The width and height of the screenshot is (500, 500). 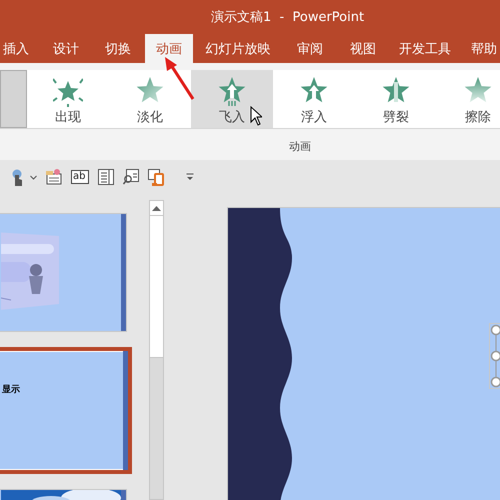 I want to click on form-icon, so click(x=54, y=177).